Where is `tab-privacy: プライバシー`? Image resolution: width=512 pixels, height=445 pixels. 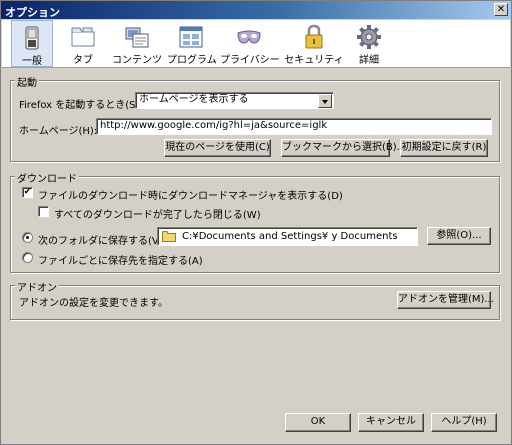
tab-privacy: プライバシー is located at coordinates (250, 43).